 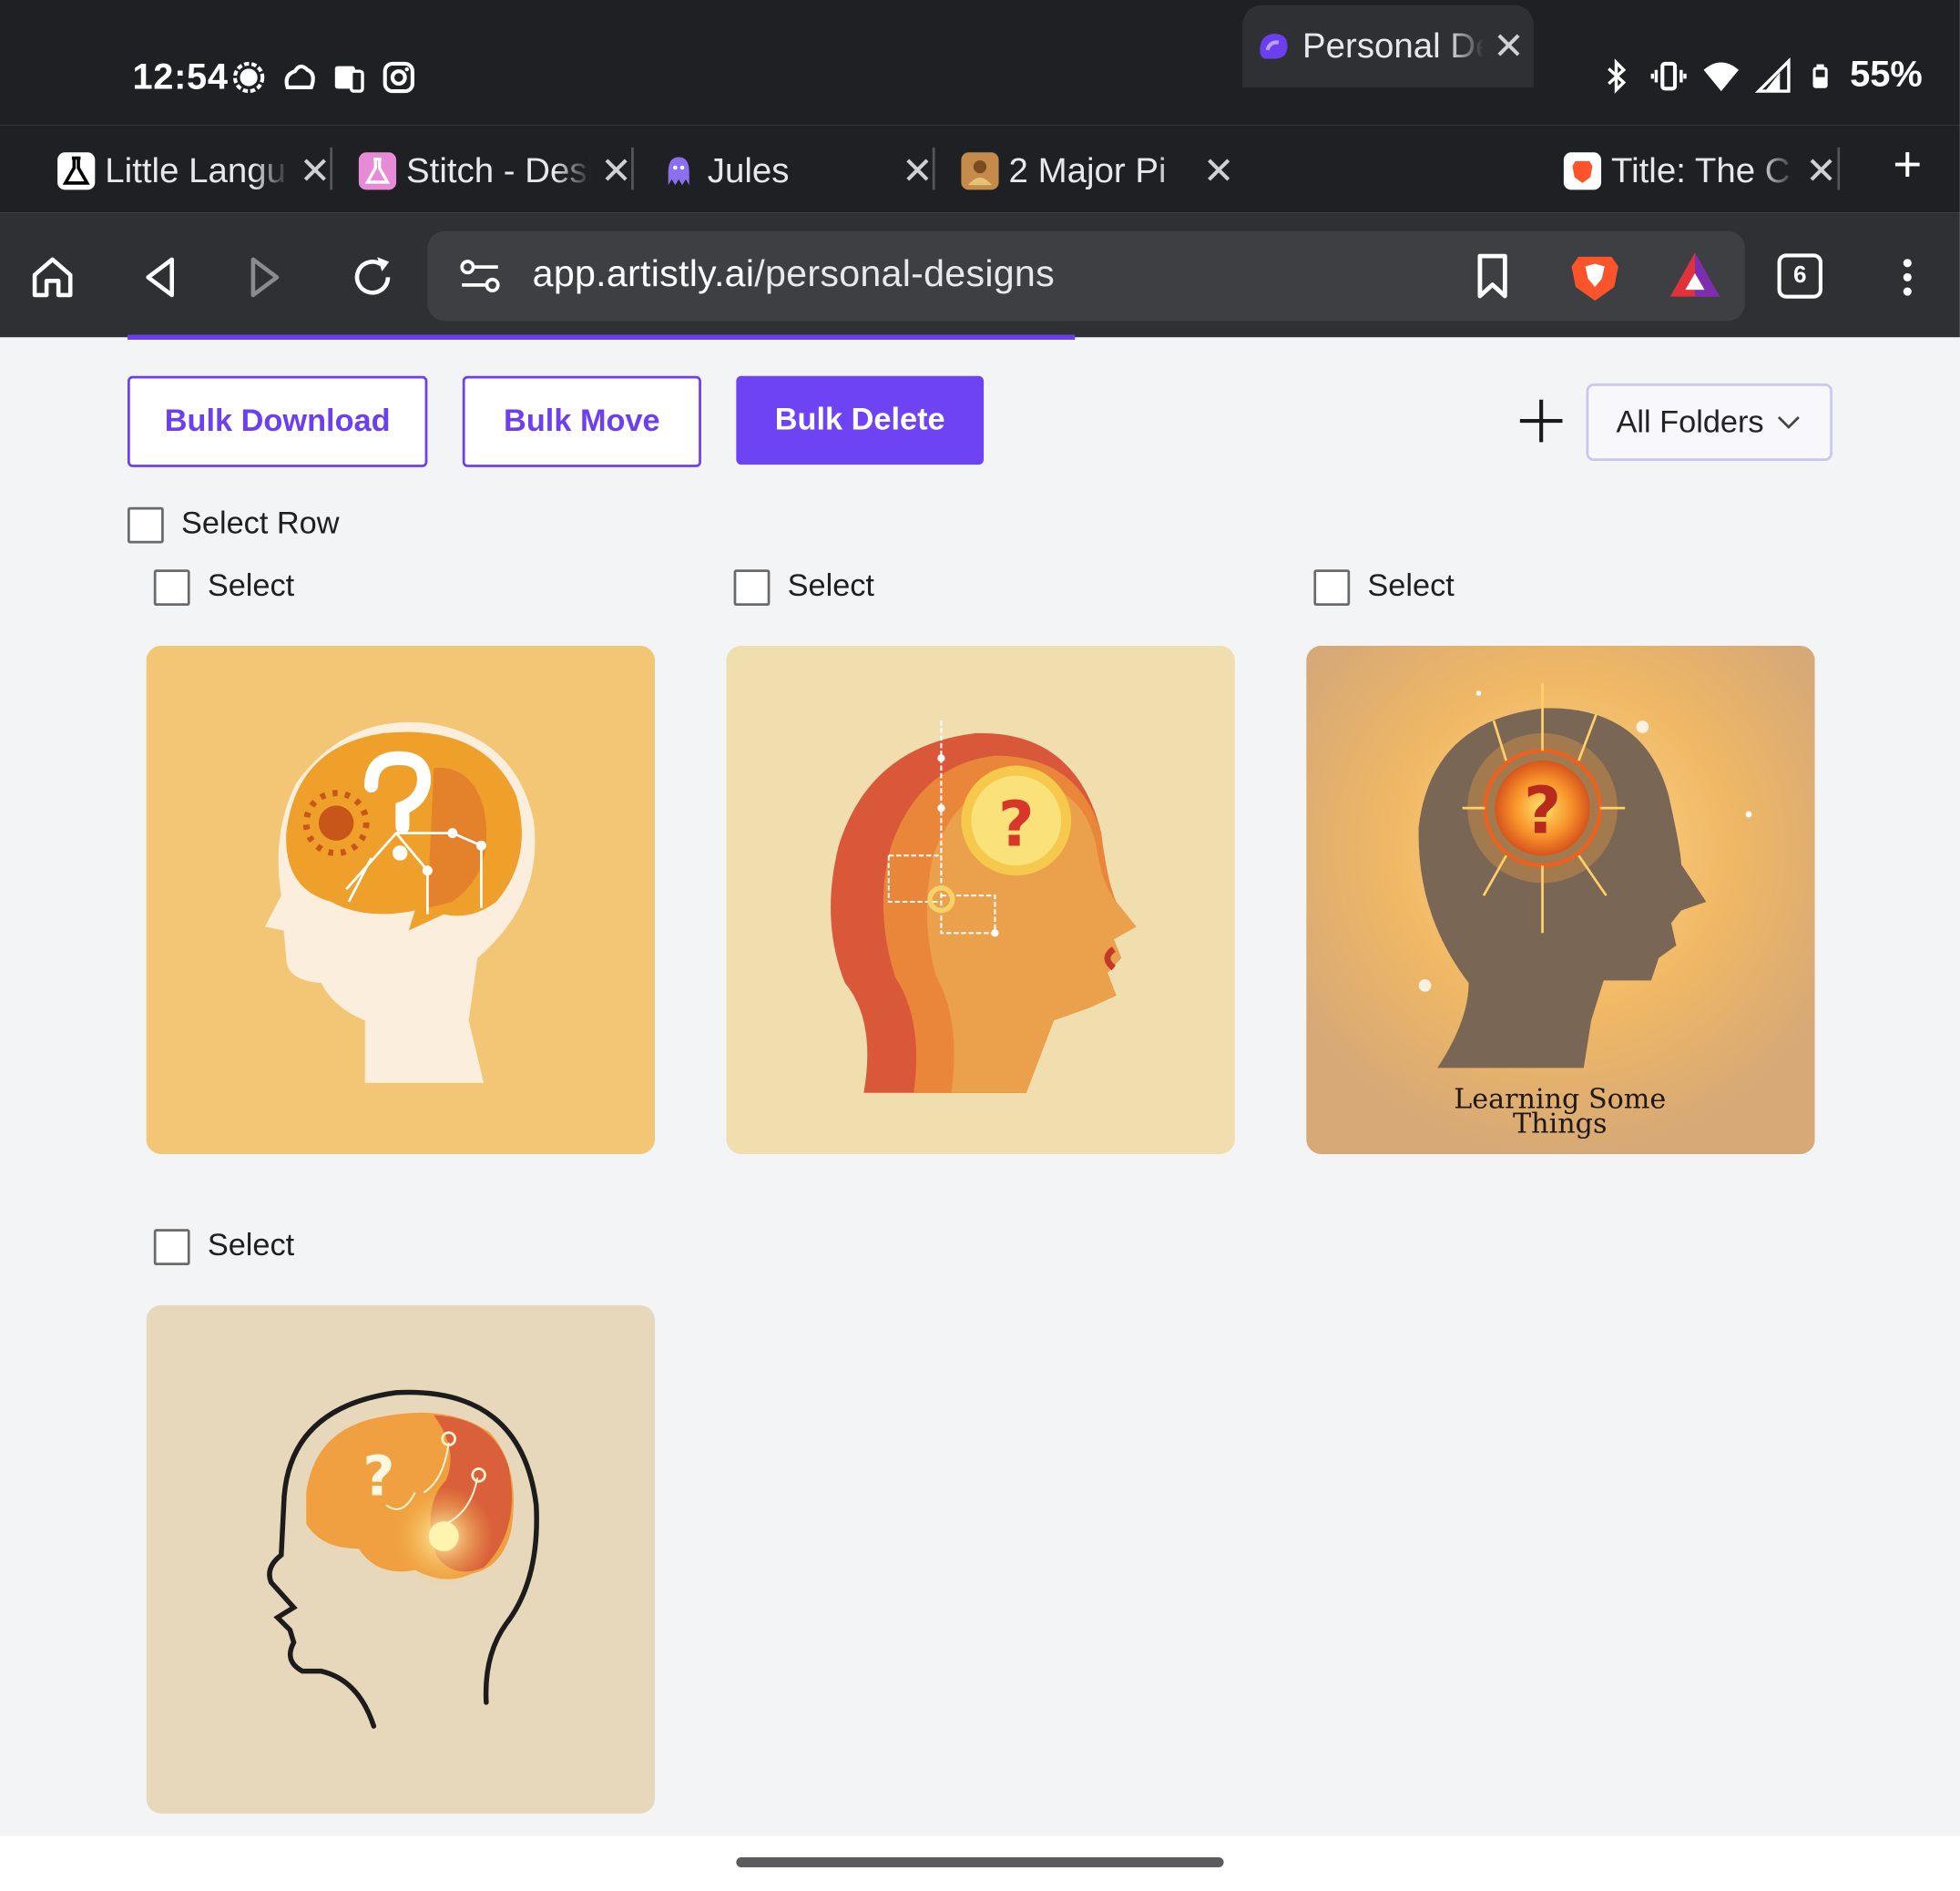 I want to click on tab-title: Jules, so click(x=748, y=170).